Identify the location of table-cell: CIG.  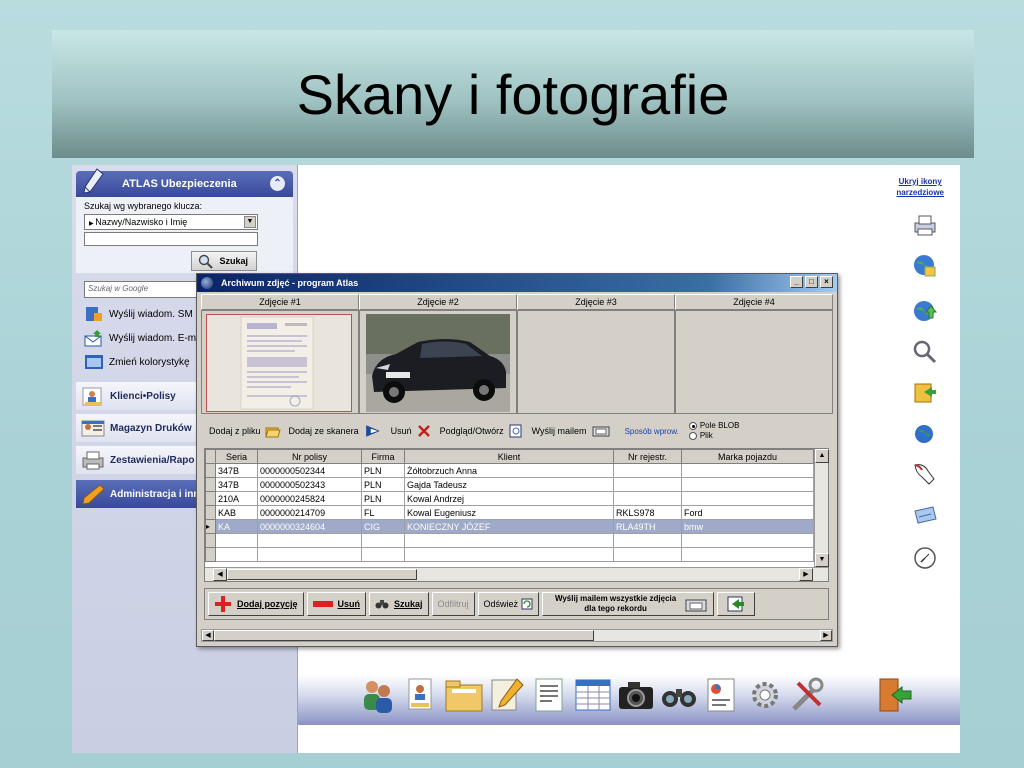
(383, 526).